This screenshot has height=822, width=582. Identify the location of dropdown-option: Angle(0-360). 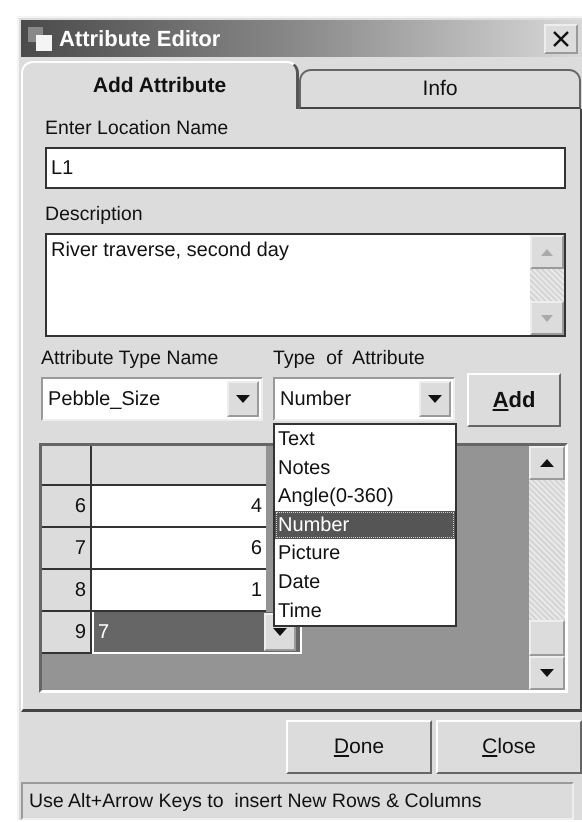
(365, 496).